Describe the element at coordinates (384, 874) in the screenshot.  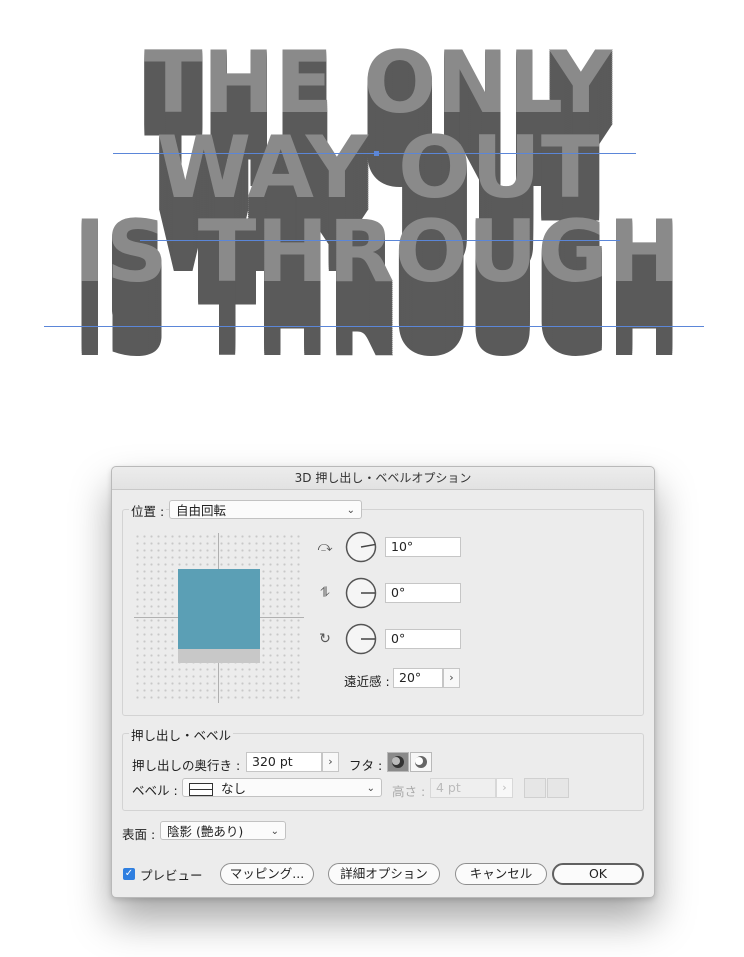
I see `more-options-button: 詳細オプション` at that location.